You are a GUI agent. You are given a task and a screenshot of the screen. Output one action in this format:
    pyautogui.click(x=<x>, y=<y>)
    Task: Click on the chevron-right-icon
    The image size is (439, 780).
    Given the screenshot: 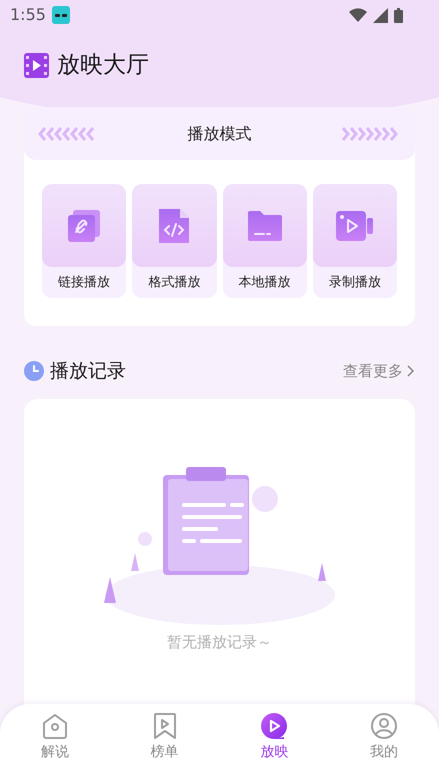 What is the action you would take?
    pyautogui.click(x=411, y=371)
    